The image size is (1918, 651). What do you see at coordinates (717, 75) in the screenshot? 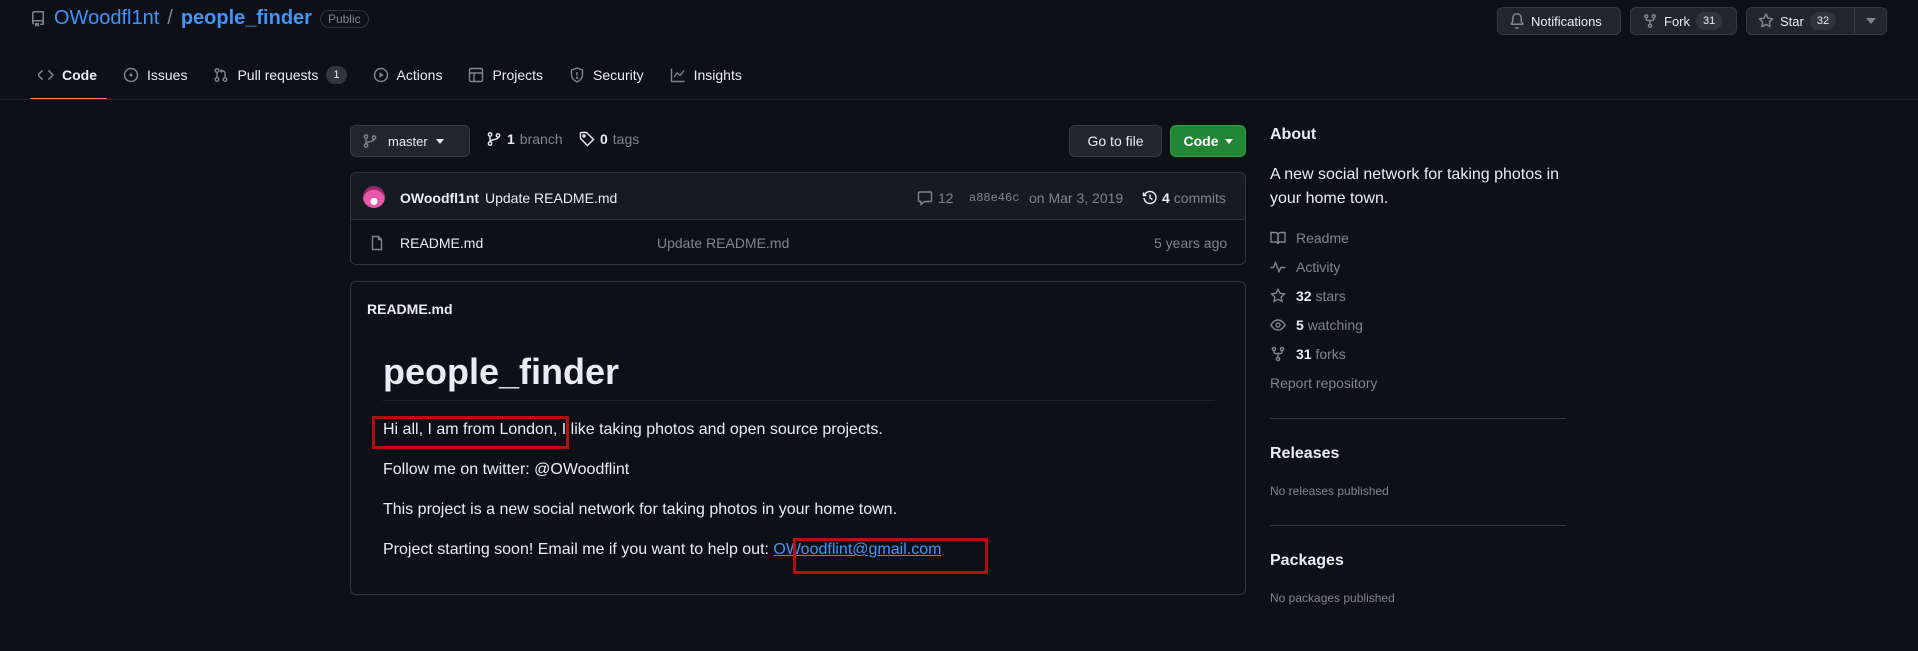
I see `tab-insights-label: Insights` at bounding box center [717, 75].